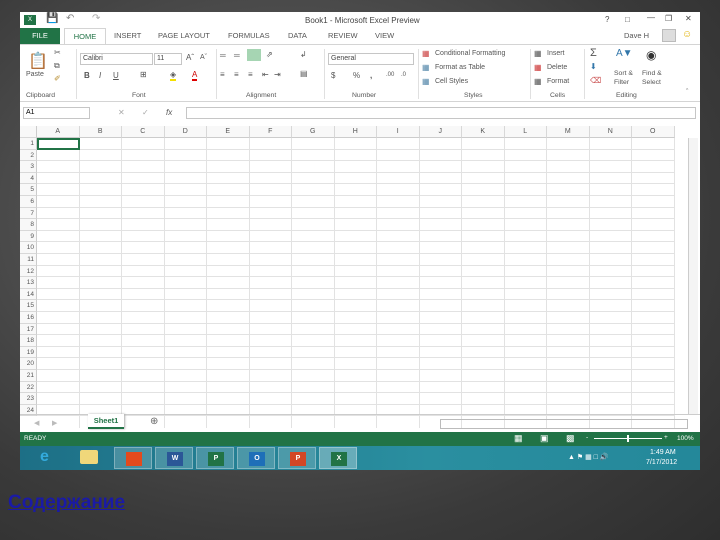  What do you see at coordinates (518, 438) in the screenshot?
I see `normal-view-icon: ▦` at bounding box center [518, 438].